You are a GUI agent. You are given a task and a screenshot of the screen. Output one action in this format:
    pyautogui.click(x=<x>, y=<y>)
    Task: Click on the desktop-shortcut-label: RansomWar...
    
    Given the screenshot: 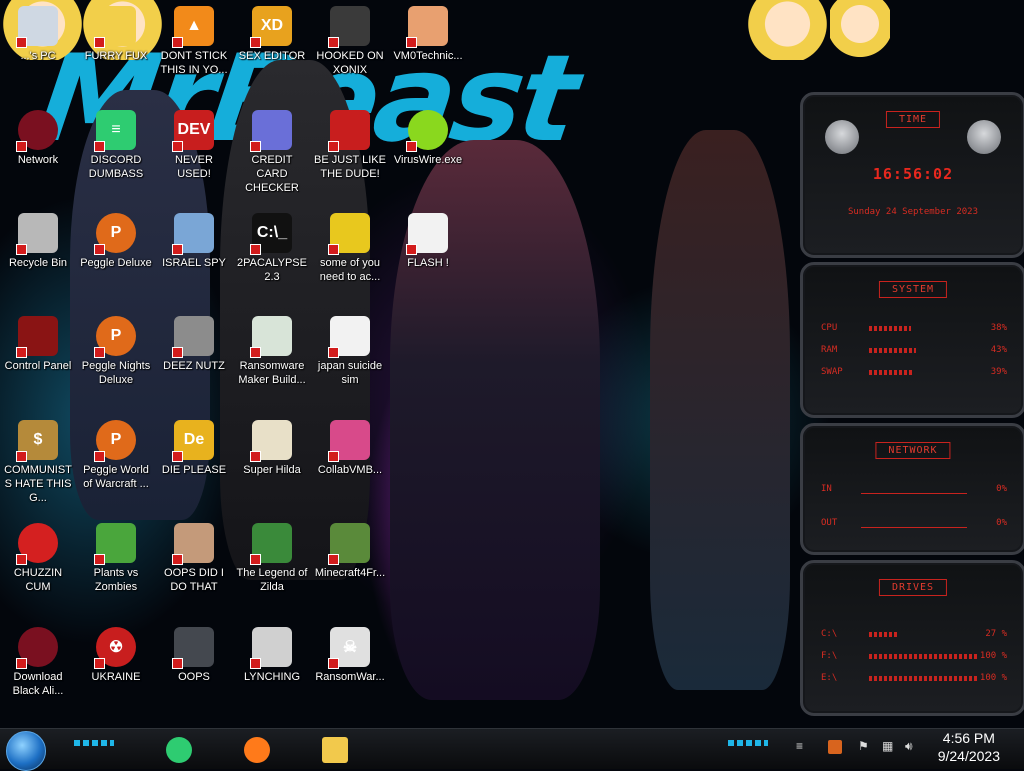 What is the action you would take?
    pyautogui.click(x=350, y=677)
    